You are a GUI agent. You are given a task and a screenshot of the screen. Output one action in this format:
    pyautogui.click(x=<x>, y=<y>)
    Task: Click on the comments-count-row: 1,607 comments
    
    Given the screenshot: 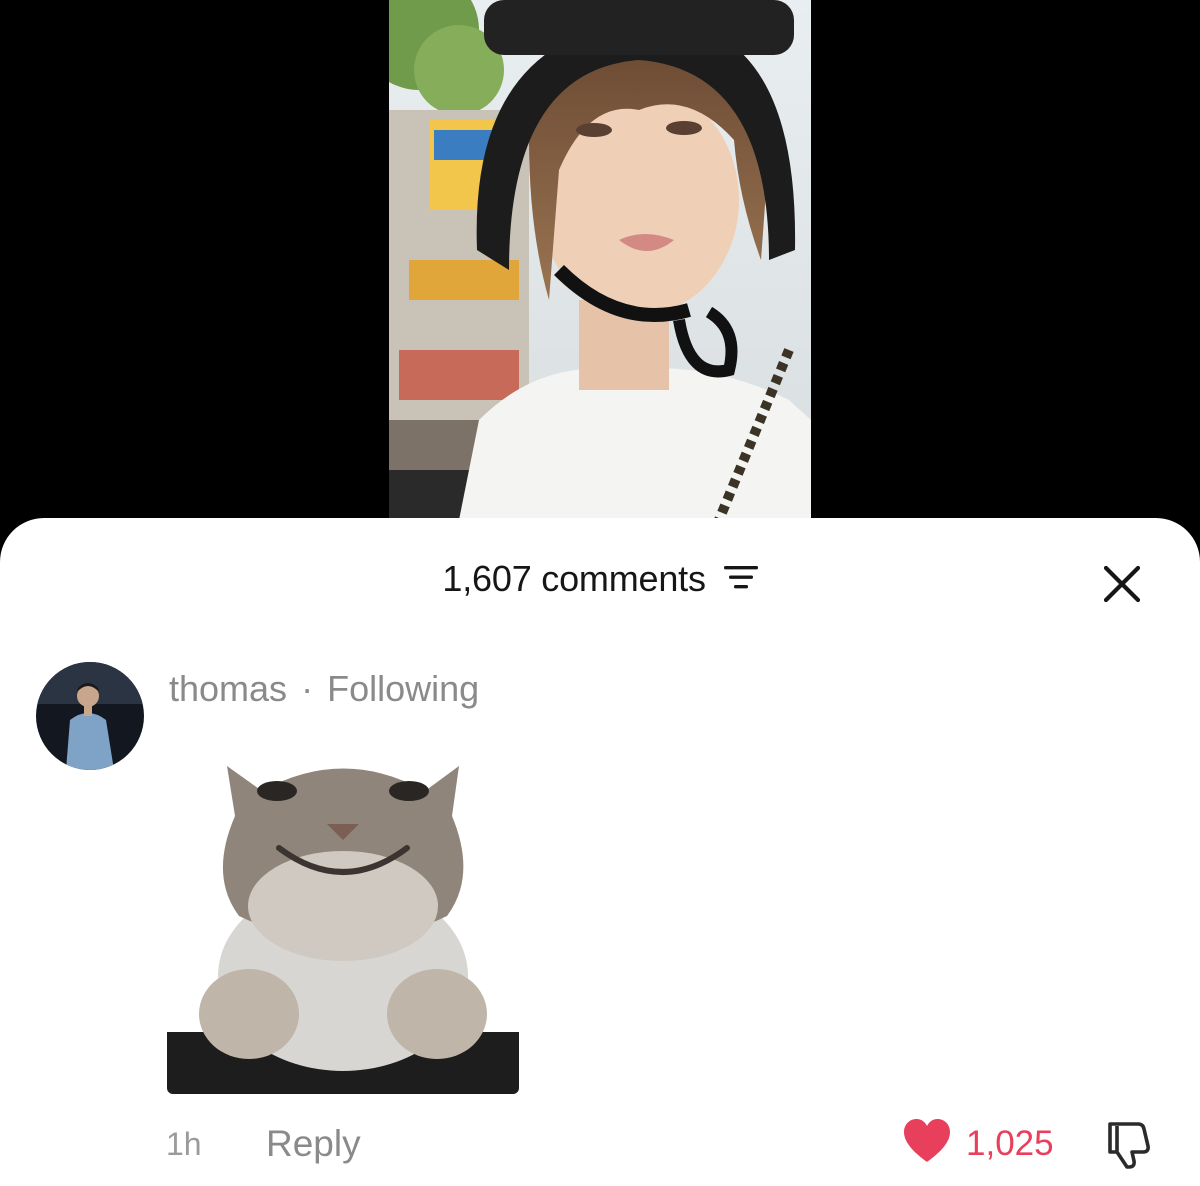 What is the action you would take?
    pyautogui.click(x=600, y=579)
    